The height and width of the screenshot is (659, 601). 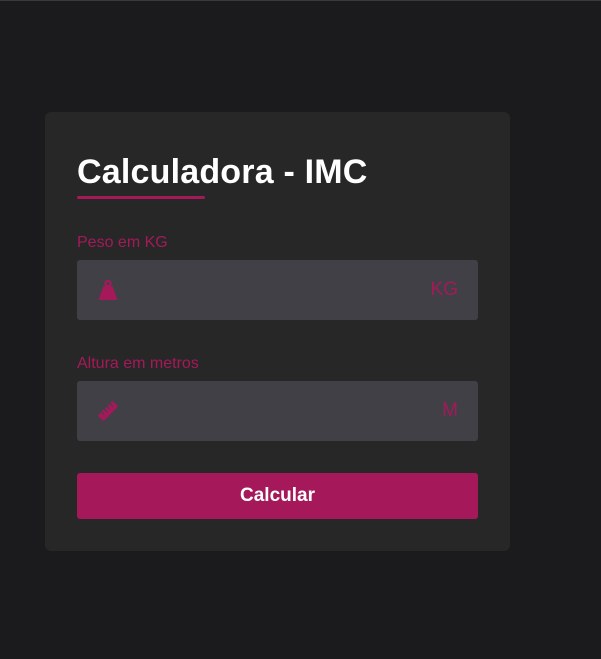 What do you see at coordinates (122, 242) in the screenshot?
I see `weight-label: Peso em KG` at bounding box center [122, 242].